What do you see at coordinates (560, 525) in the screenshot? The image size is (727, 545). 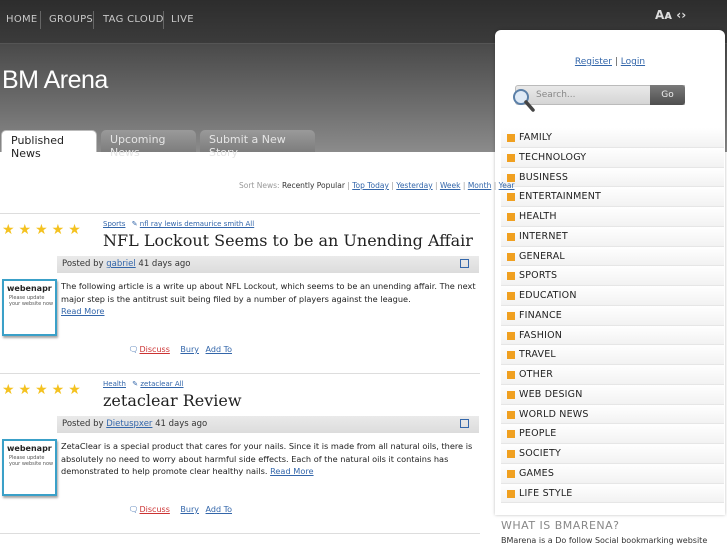 I see `what-is-heading: WHAT IS BMARENA?` at bounding box center [560, 525].